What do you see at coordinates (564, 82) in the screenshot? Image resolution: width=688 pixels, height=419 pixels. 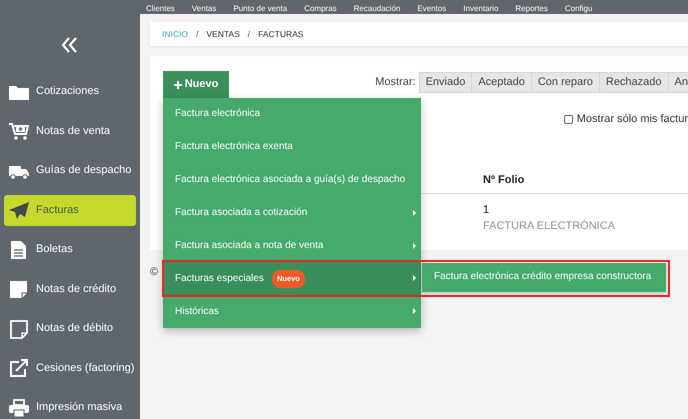 I see `filter-tab: Con reparo` at bounding box center [564, 82].